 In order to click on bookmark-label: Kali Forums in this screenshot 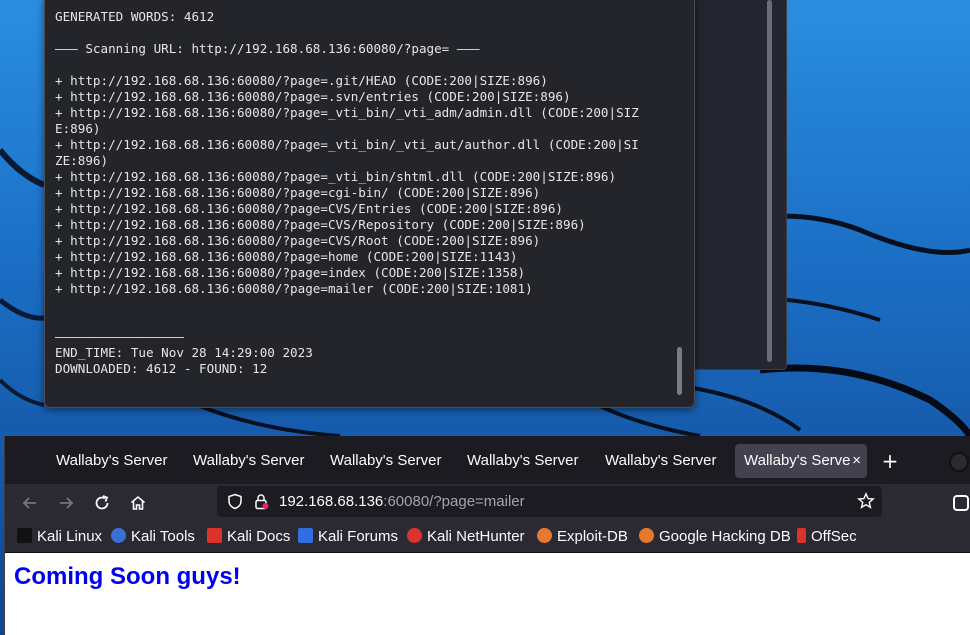, I will do `click(358, 536)`.